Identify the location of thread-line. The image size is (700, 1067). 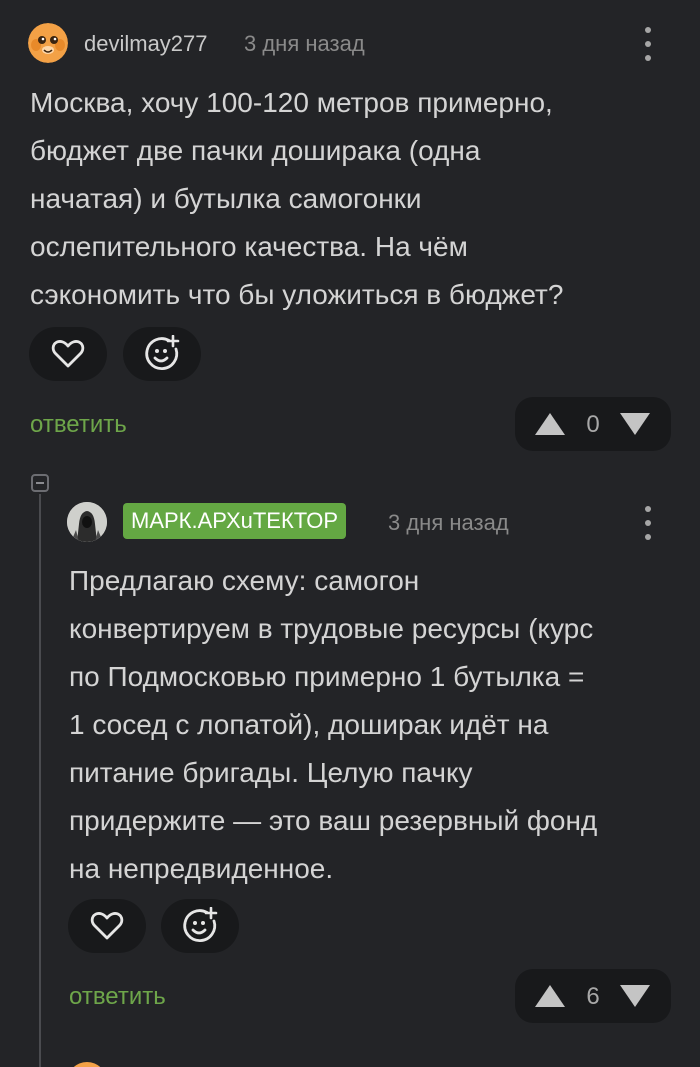
(40, 780).